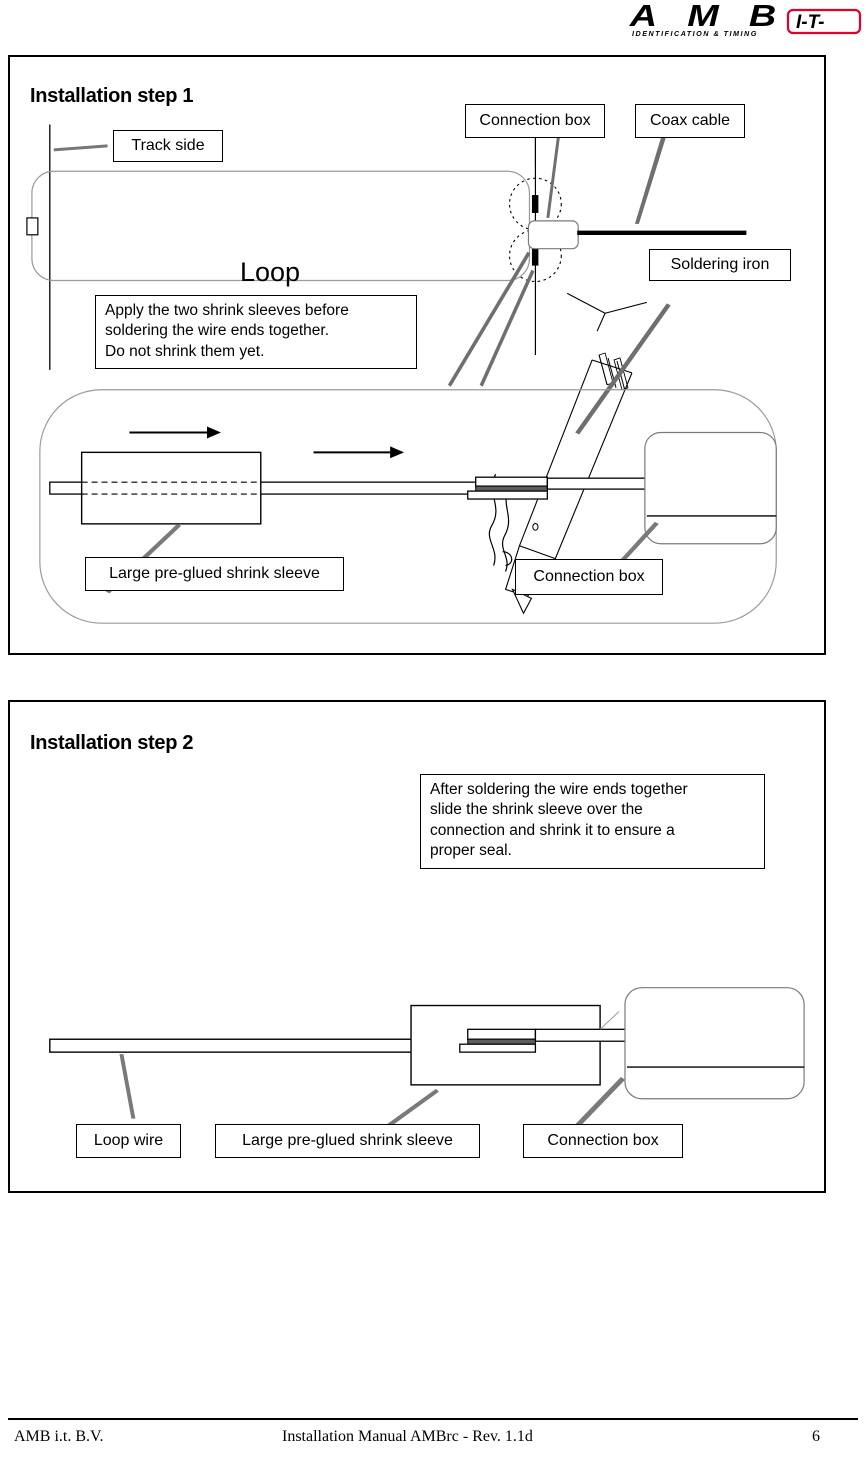 The width and height of the screenshot is (866, 1462). I want to click on step-1-note-line-3: Do not shrink them yet., so click(185, 351).